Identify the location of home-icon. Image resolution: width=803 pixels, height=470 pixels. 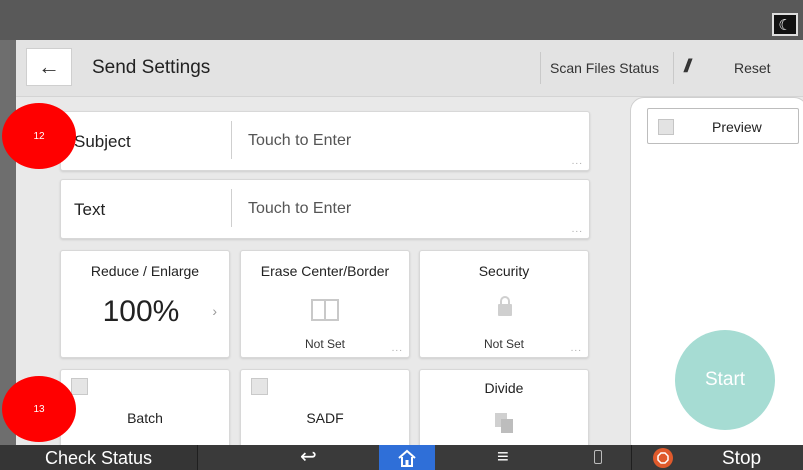
(407, 458).